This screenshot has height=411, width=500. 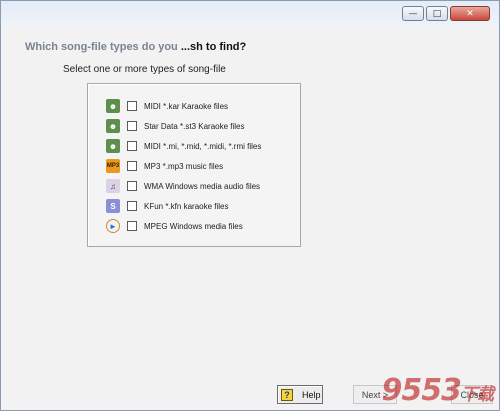 I want to click on file-type-option-kfn: S KFun *.kfn karaoke files, so click(x=167, y=206).